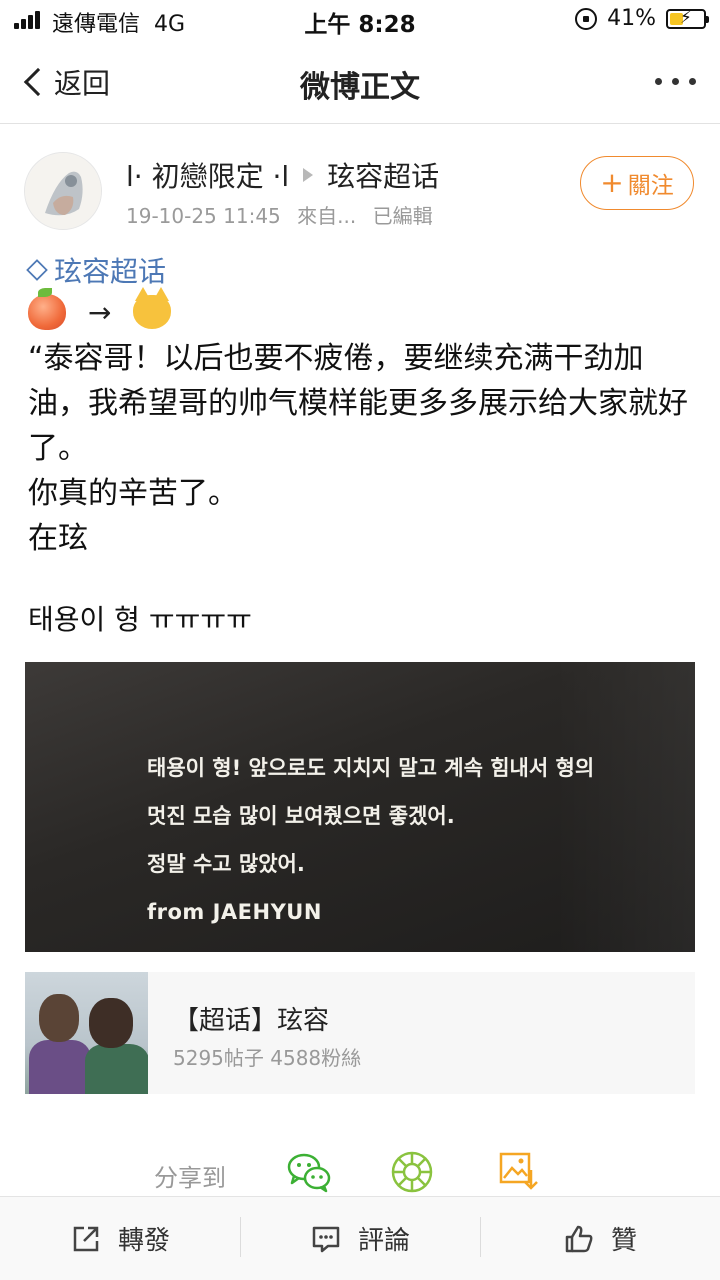  I want to click on author-line: l· 初戀限定 ·l 玹容超话, so click(282, 175).